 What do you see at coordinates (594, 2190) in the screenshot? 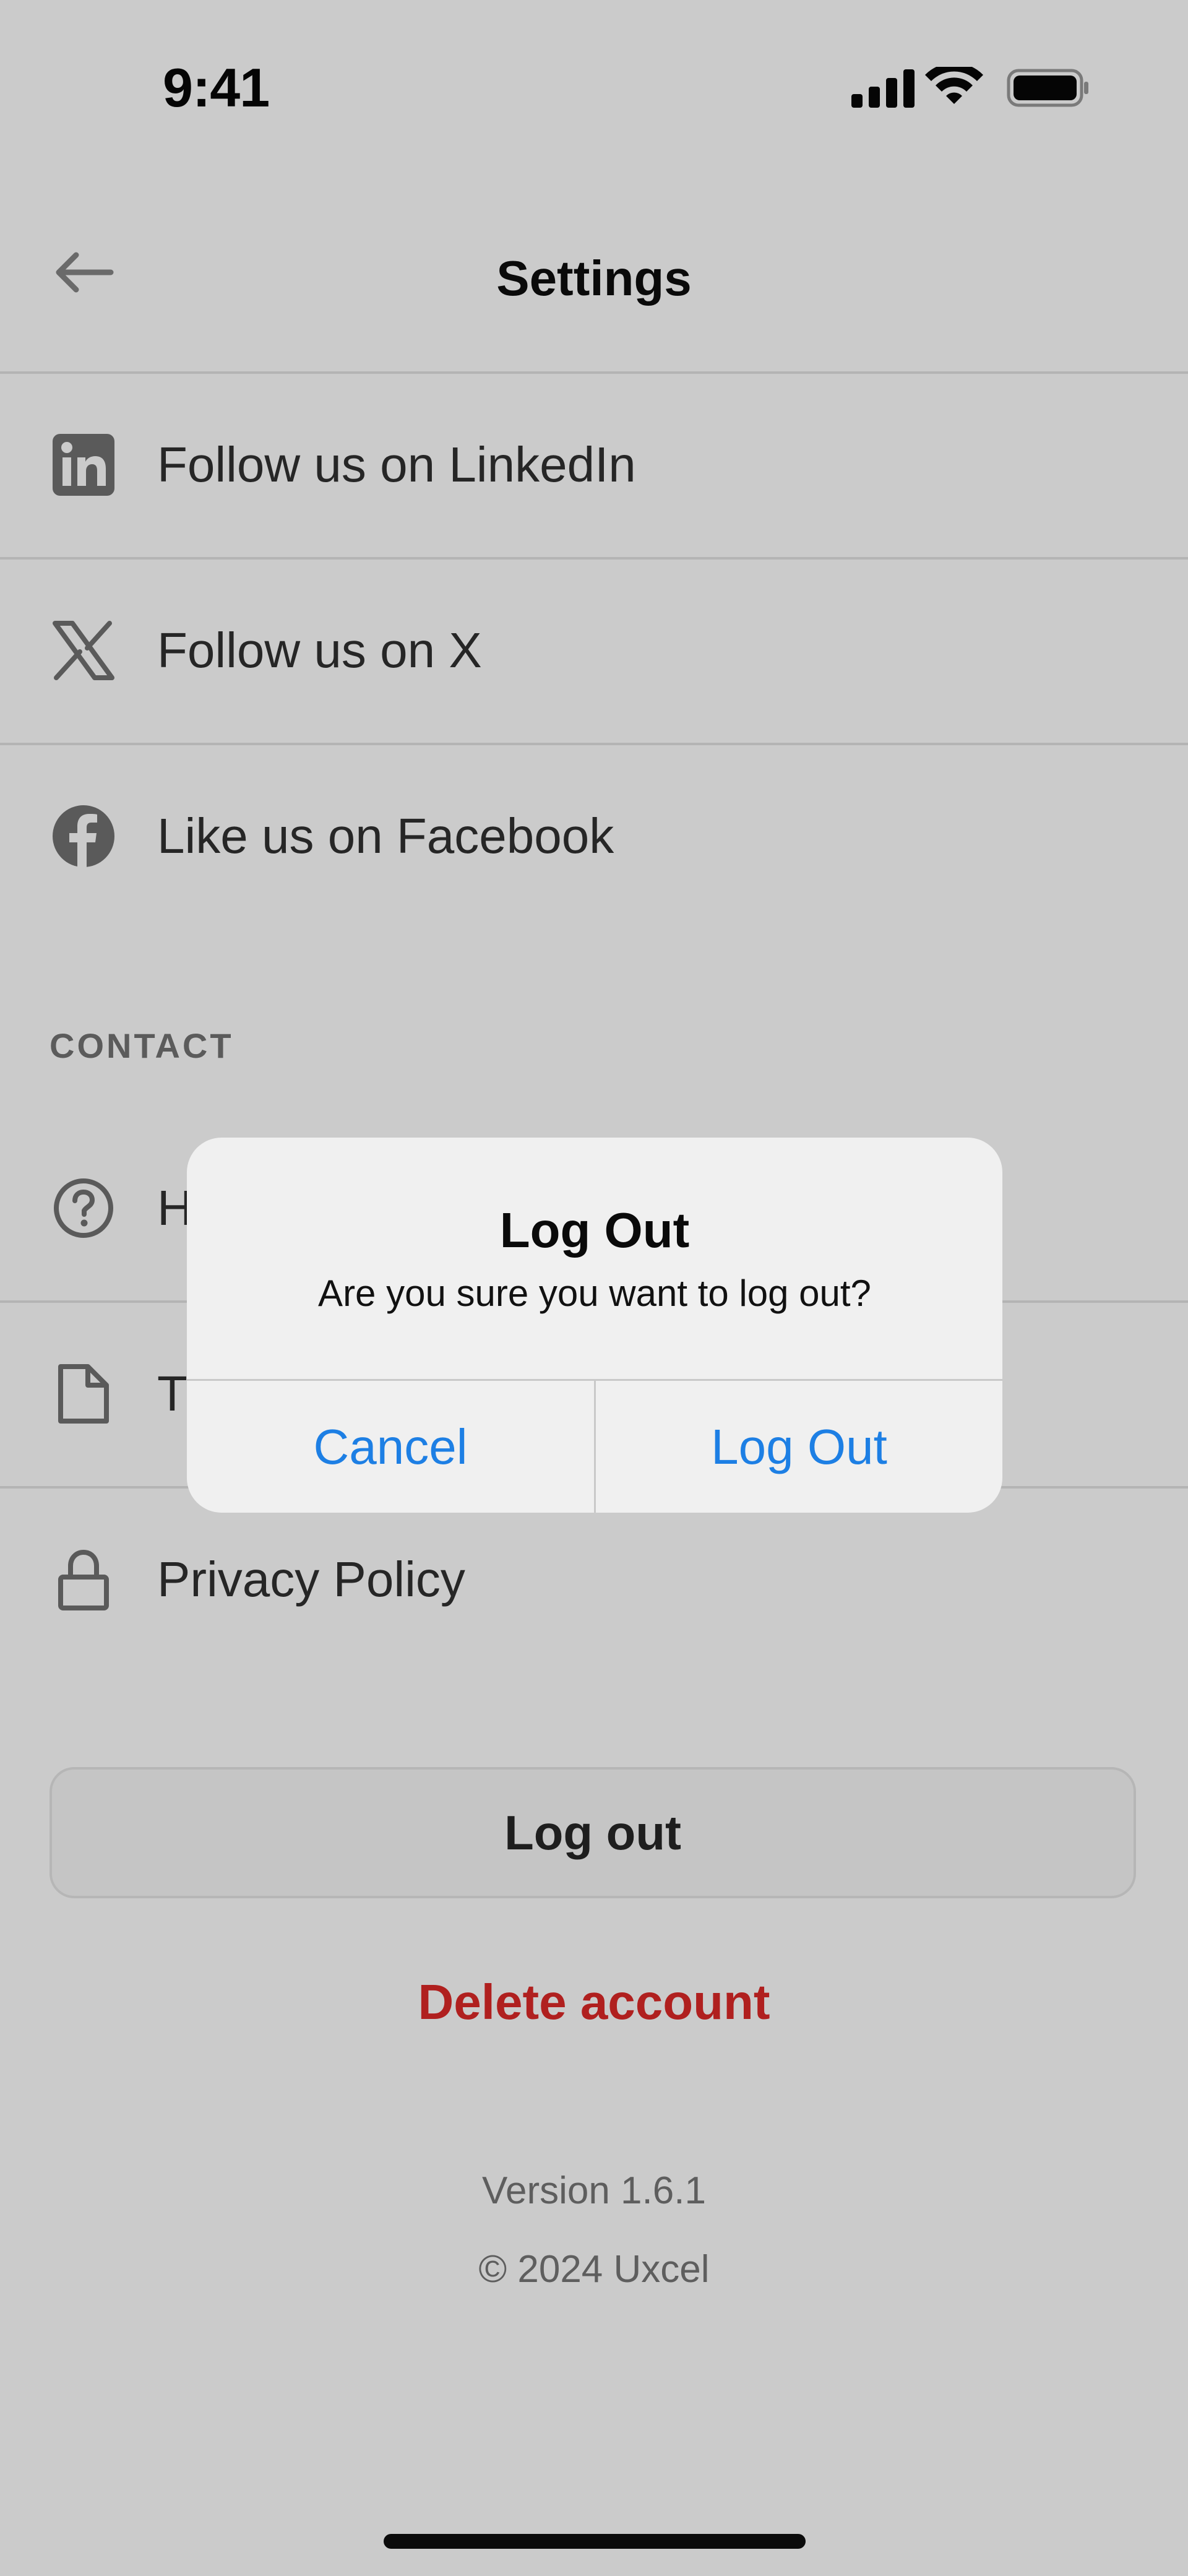
I see `version-text: Version 1.6.1` at bounding box center [594, 2190].